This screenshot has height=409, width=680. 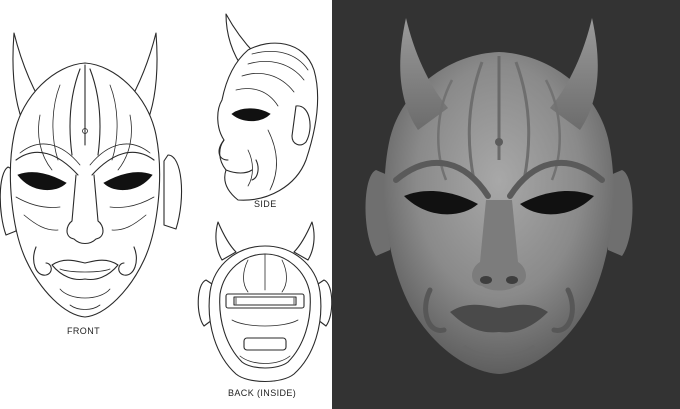 I want to click on back-left-horn, so click(x=226, y=241).